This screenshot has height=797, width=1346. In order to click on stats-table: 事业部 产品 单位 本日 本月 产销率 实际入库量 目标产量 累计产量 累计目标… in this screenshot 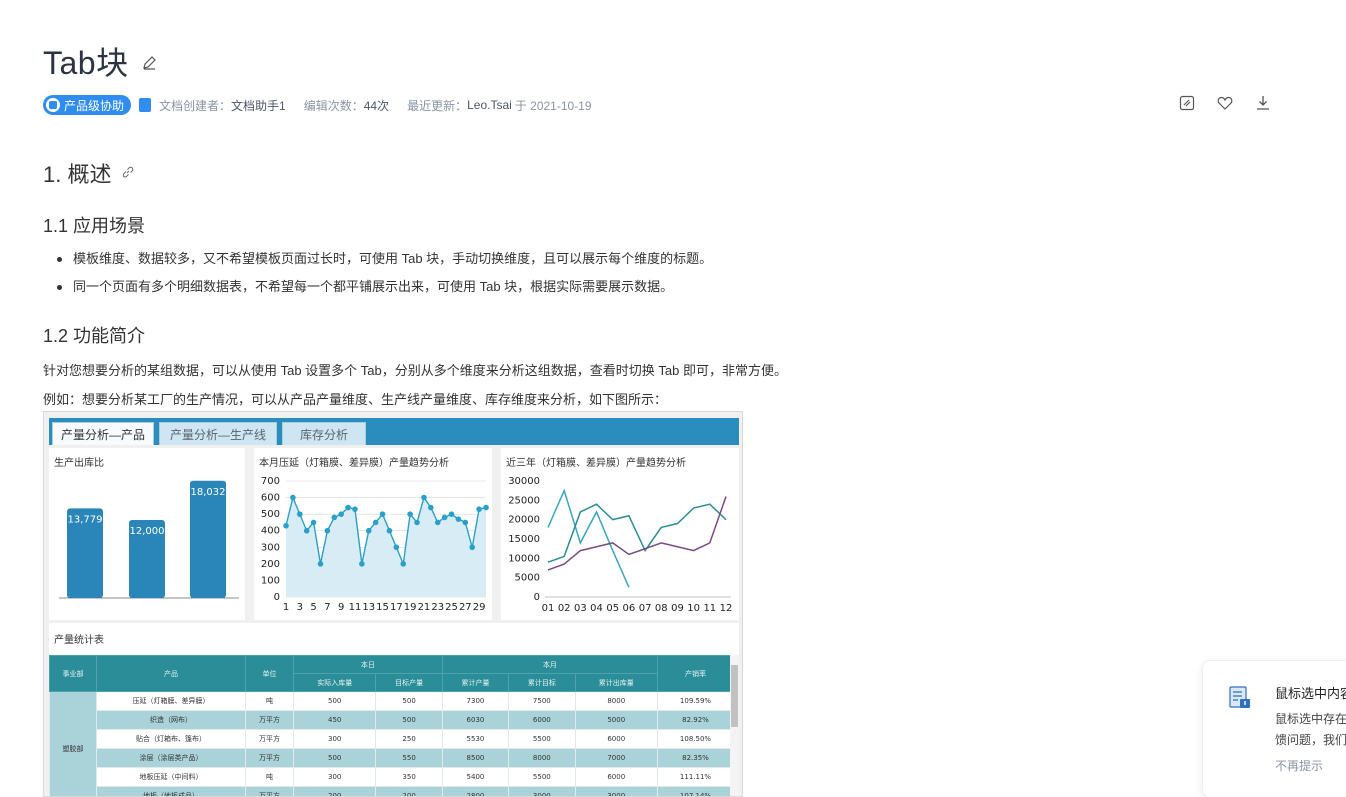, I will do `click(391, 725)`.